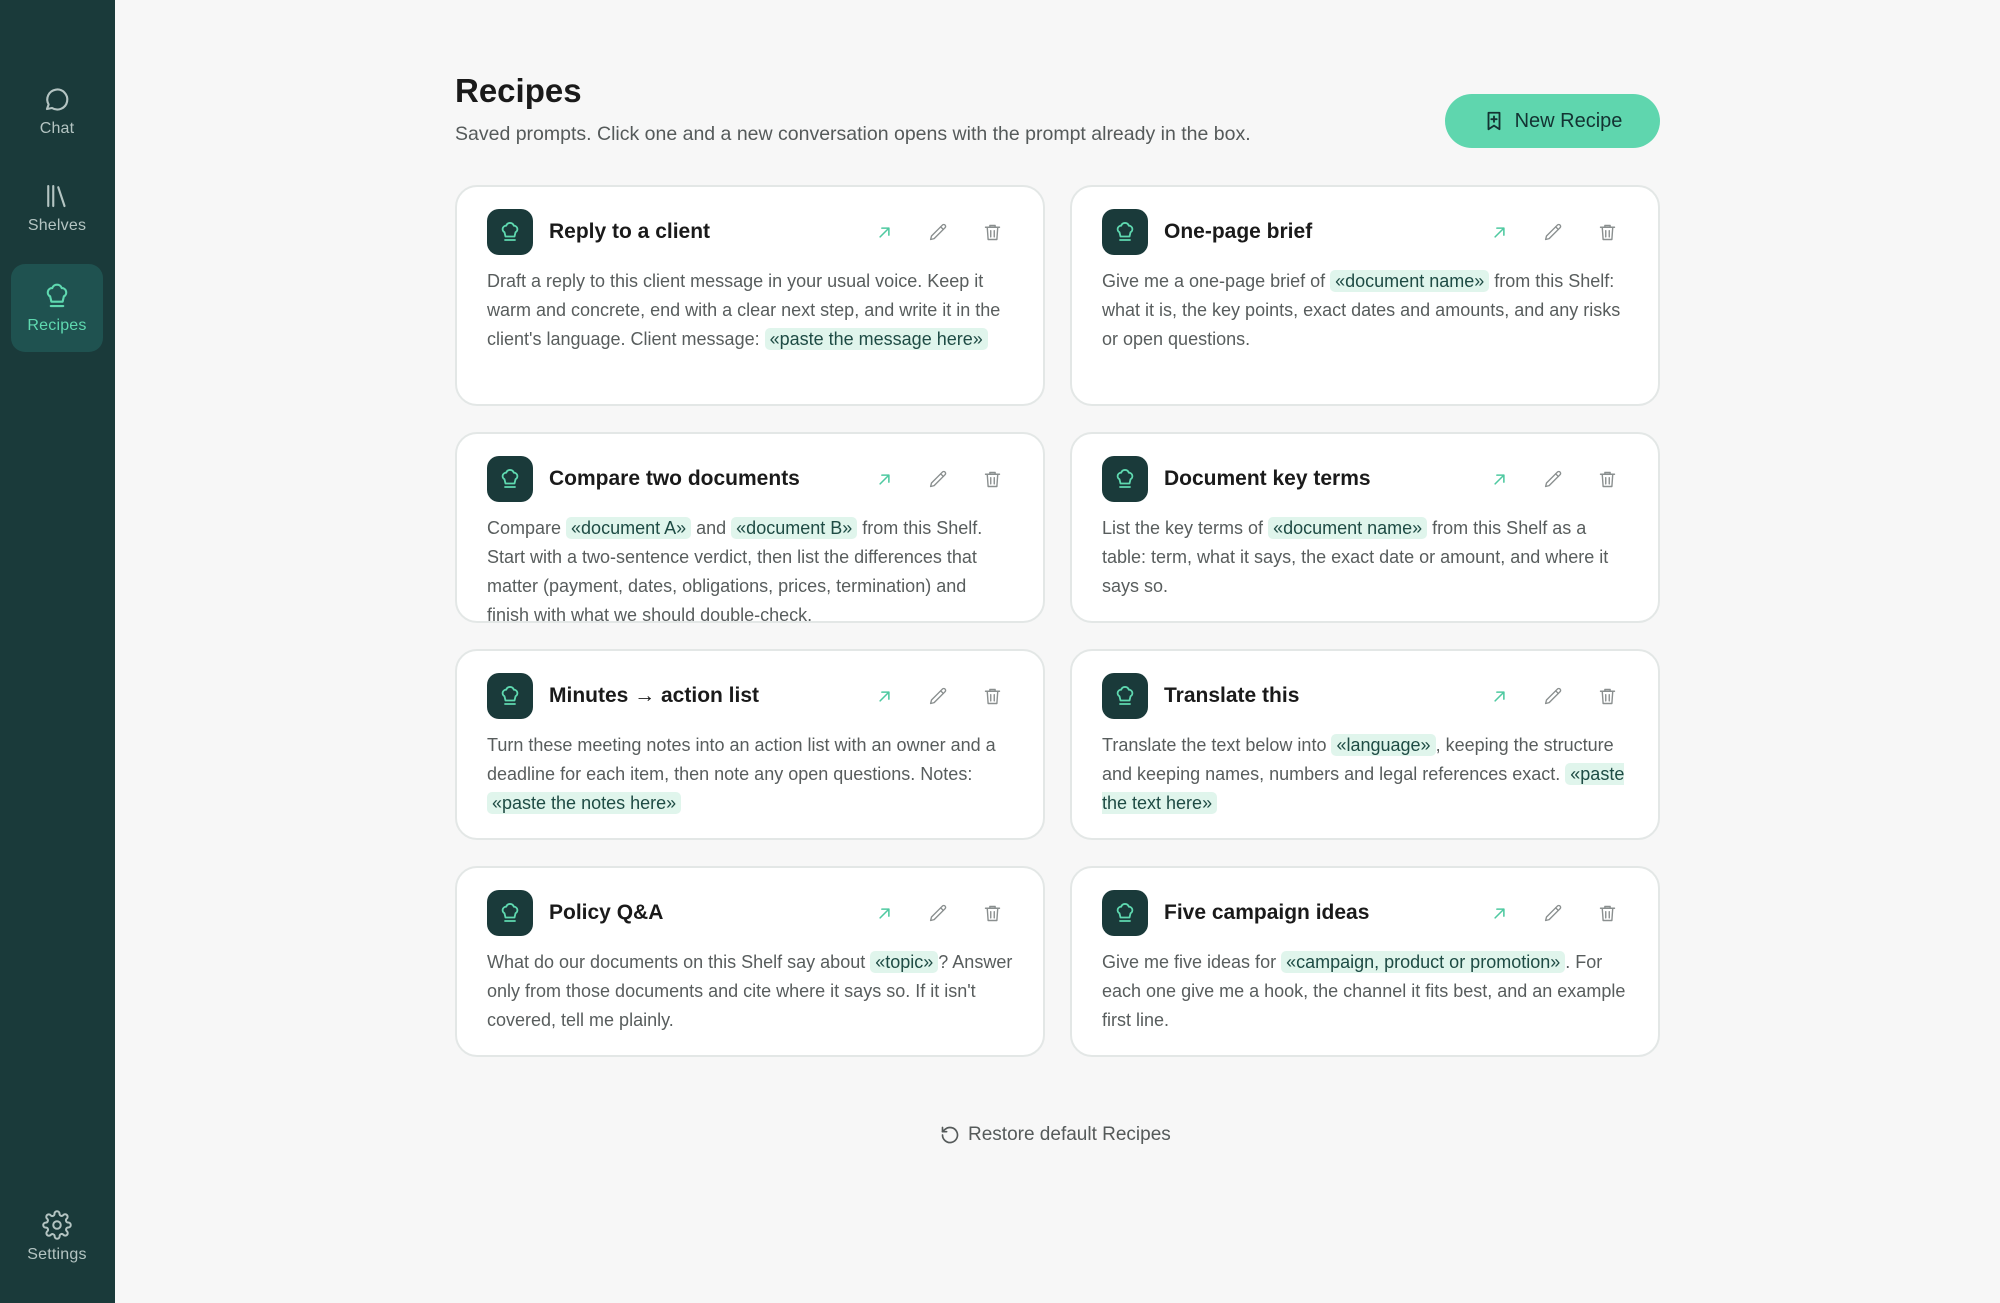 This screenshot has width=2000, height=1303. Describe the element at coordinates (794, 528) in the screenshot. I see `placeholder-token: «document B»` at that location.